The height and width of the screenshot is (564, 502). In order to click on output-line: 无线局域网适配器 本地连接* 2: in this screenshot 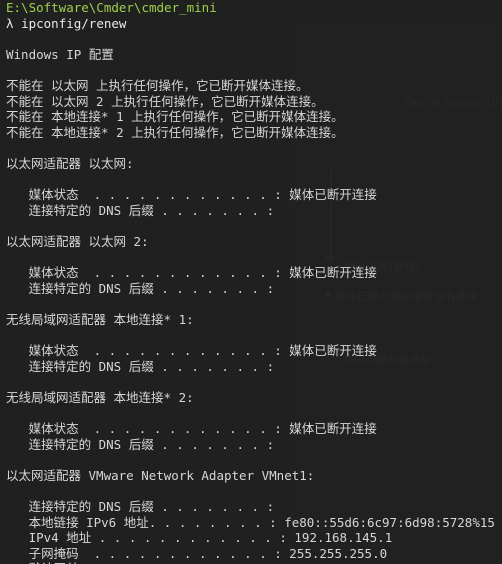, I will do `click(100, 397)`.